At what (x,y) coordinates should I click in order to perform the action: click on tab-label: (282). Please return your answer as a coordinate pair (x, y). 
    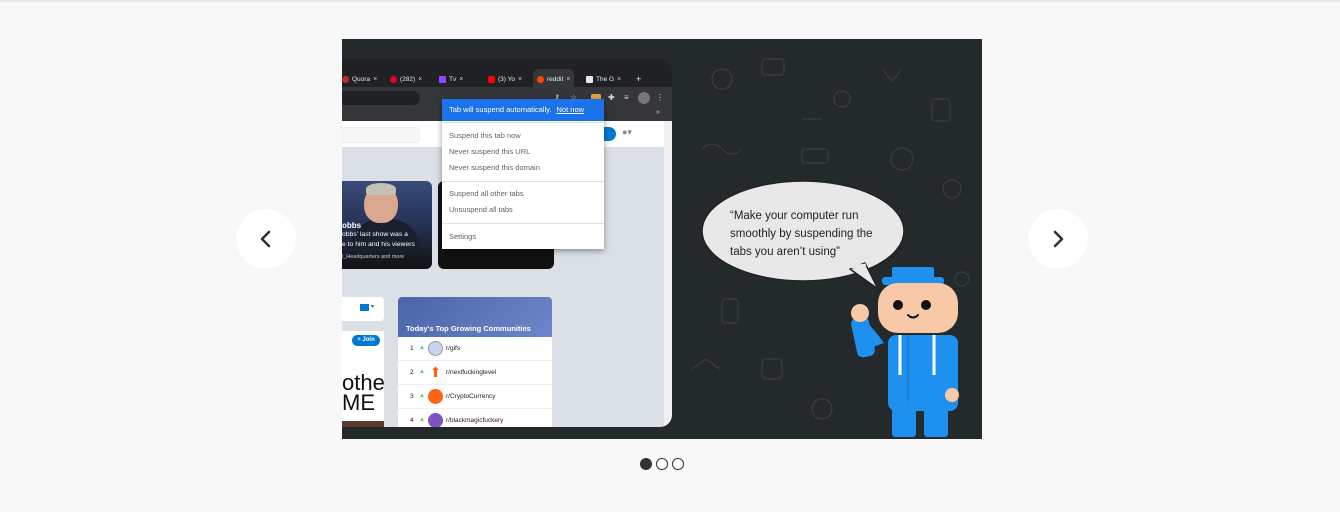
    Looking at the image, I should click on (408, 79).